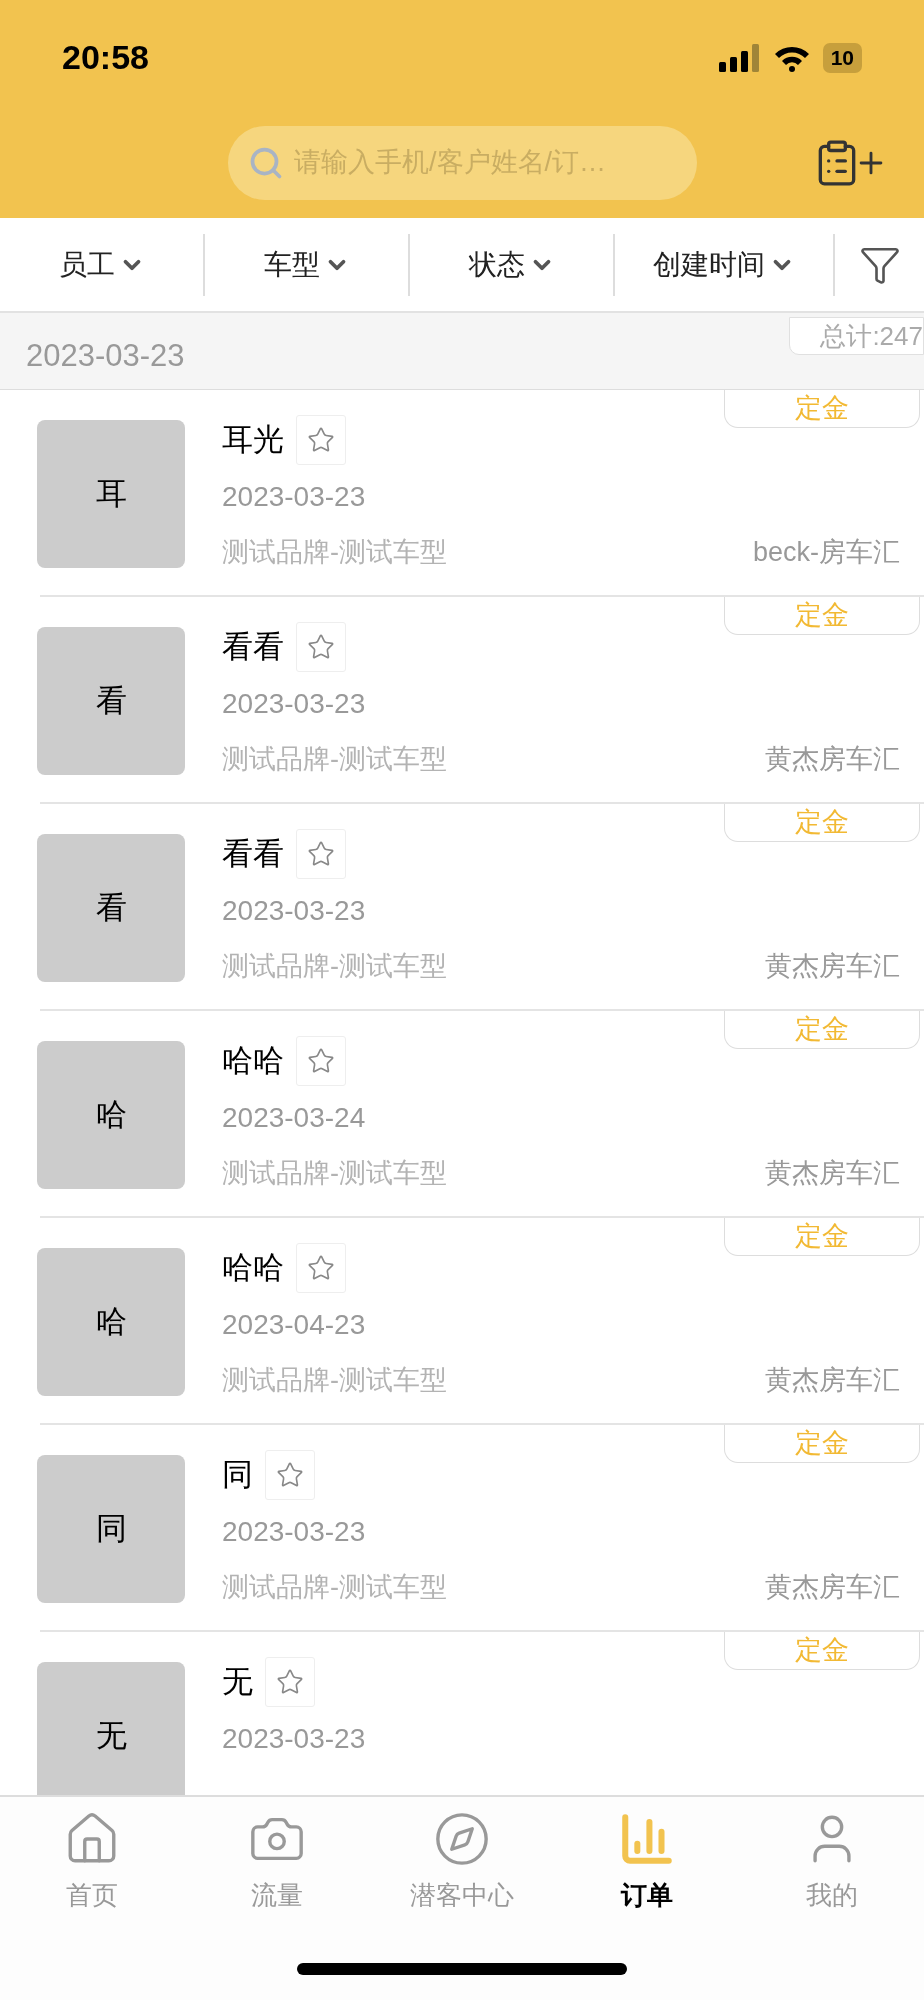 The width and height of the screenshot is (924, 2000). Describe the element at coordinates (826, 552) in the screenshot. I see `store-name: beck-房车汇` at that location.